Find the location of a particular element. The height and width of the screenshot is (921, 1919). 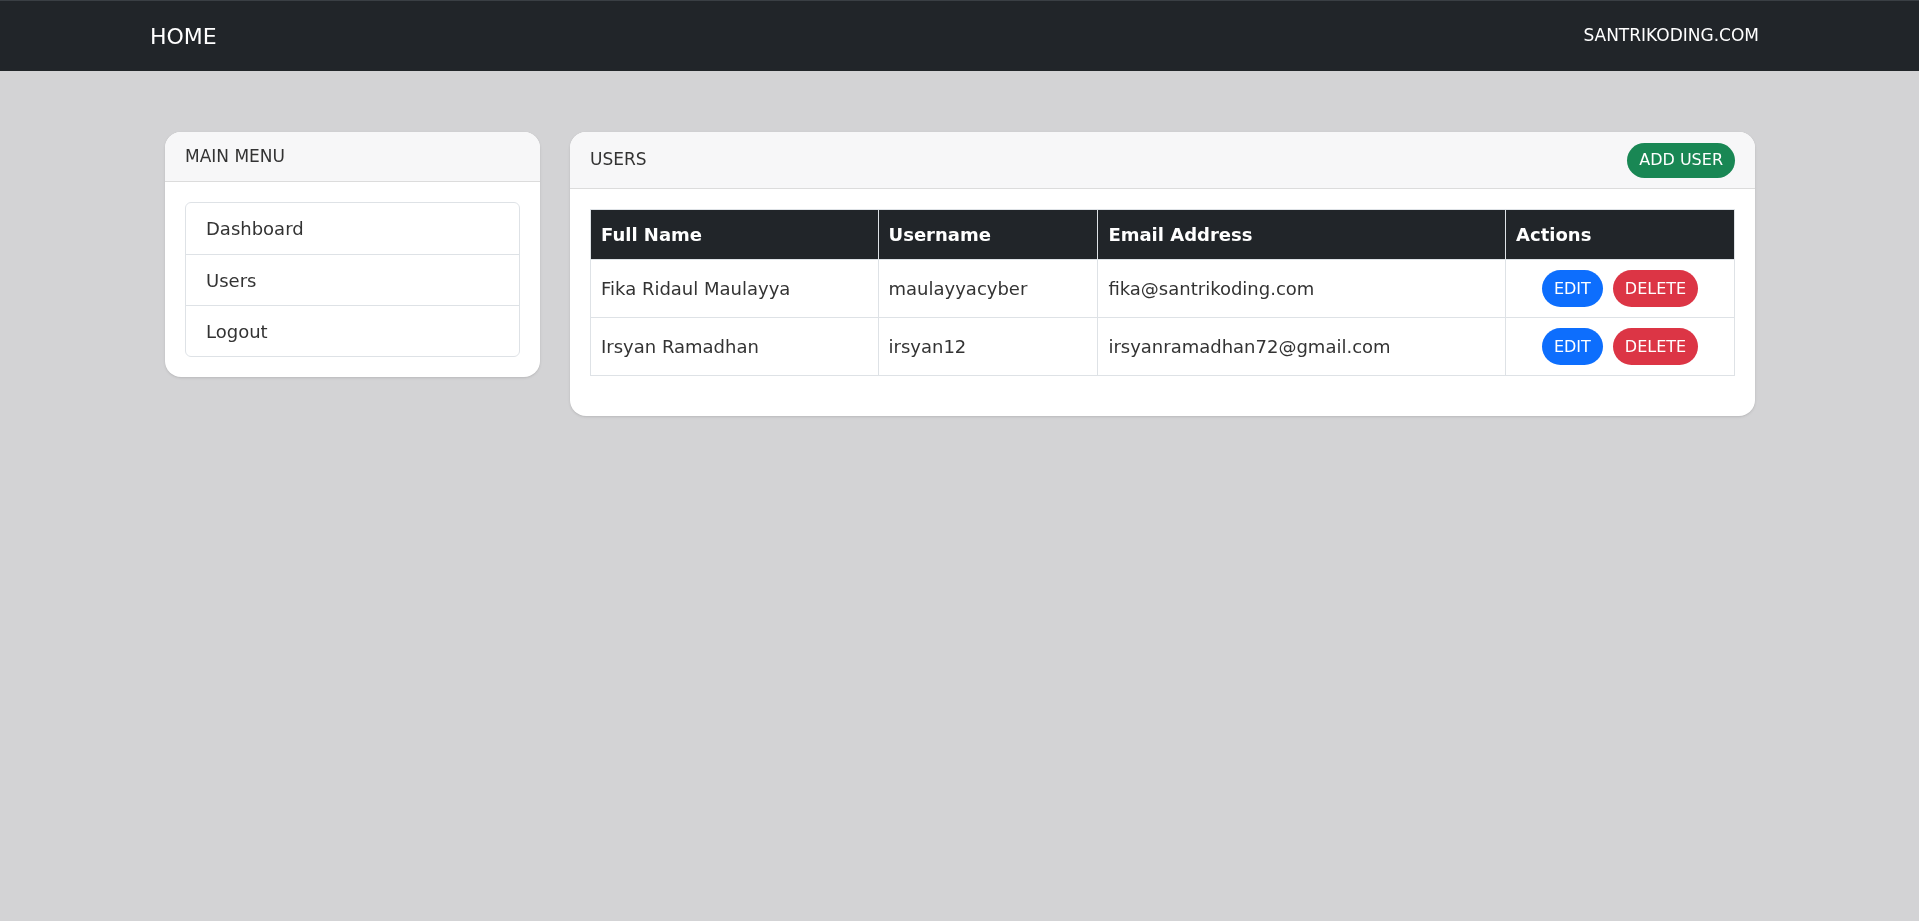

column-header: Full Name is located at coordinates (734, 234).